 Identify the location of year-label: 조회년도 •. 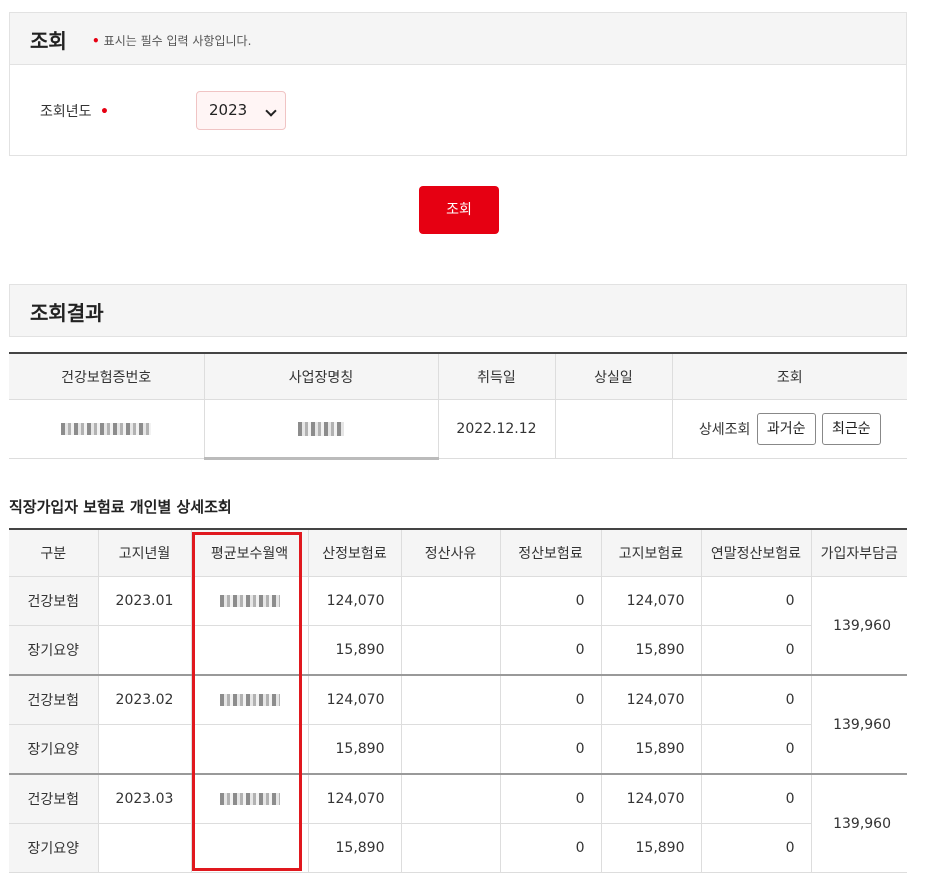
(76, 111).